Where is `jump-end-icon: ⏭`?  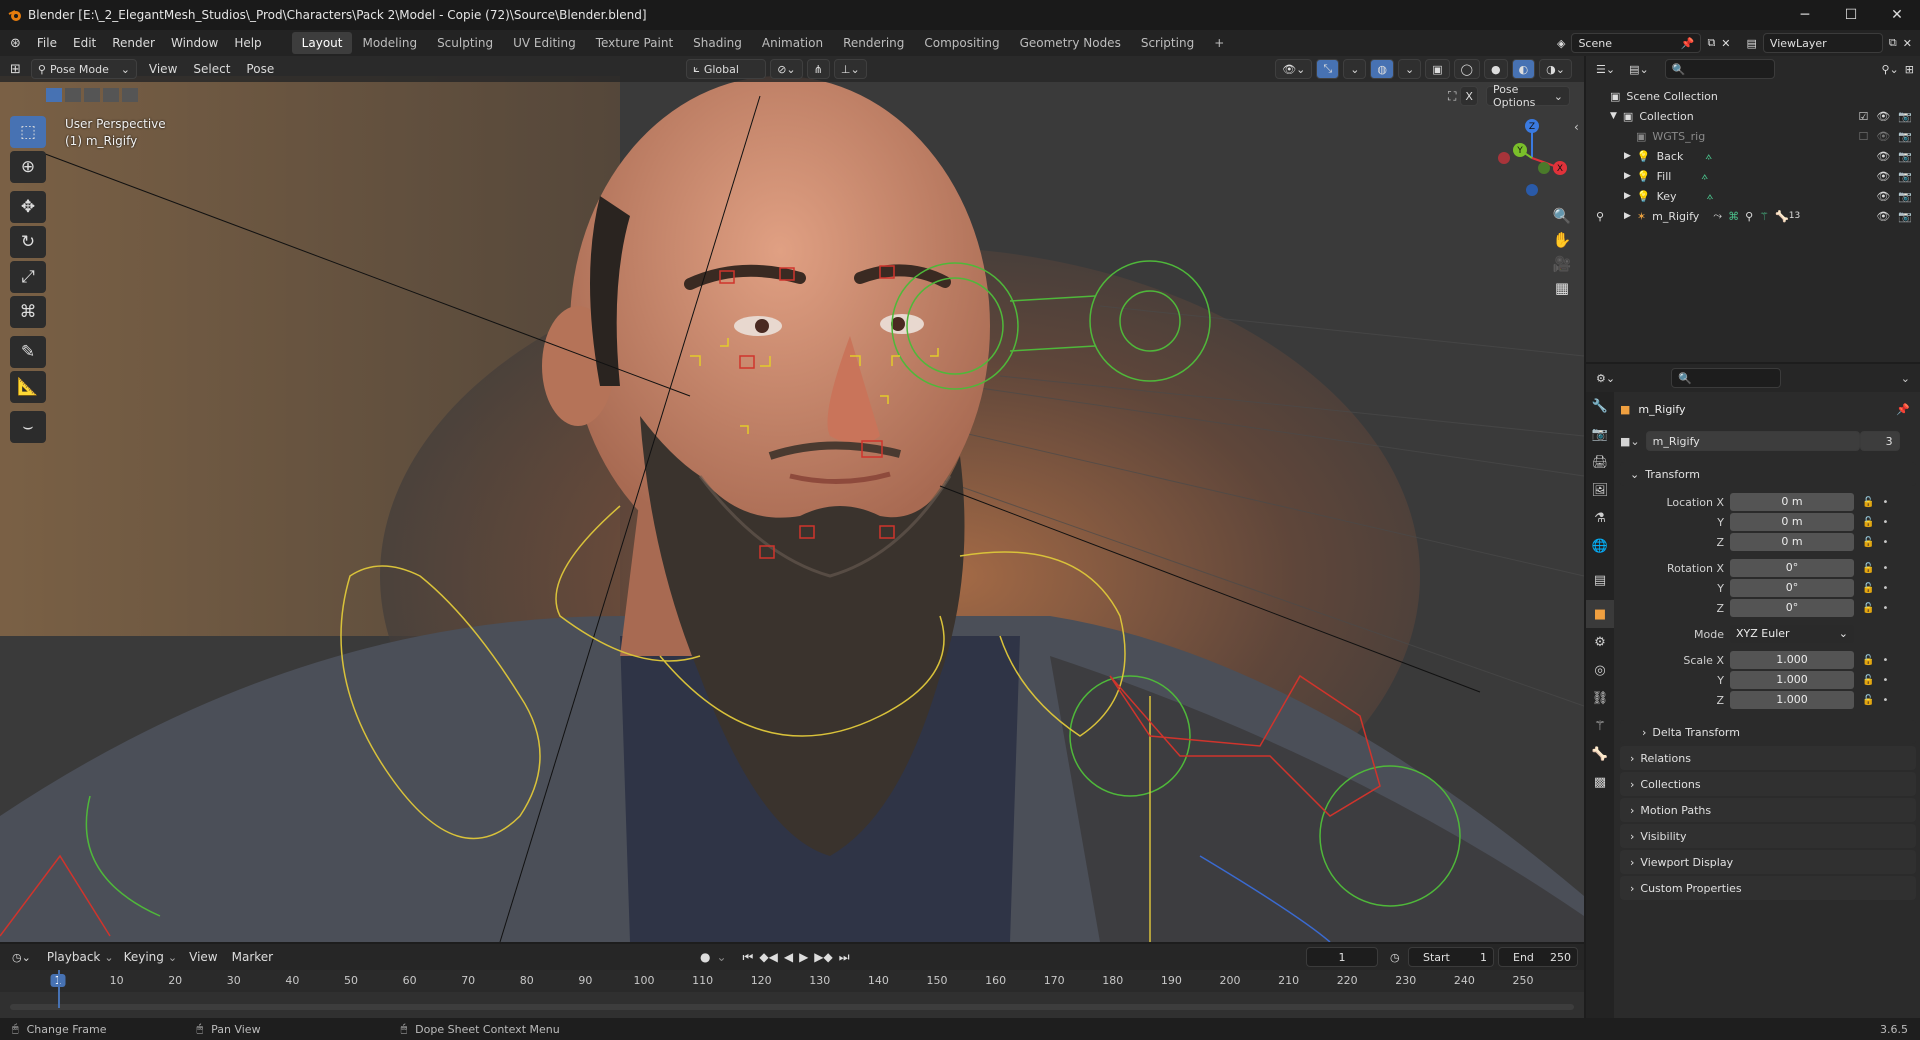
jump-end-icon: ⏭ is located at coordinates (844, 957).